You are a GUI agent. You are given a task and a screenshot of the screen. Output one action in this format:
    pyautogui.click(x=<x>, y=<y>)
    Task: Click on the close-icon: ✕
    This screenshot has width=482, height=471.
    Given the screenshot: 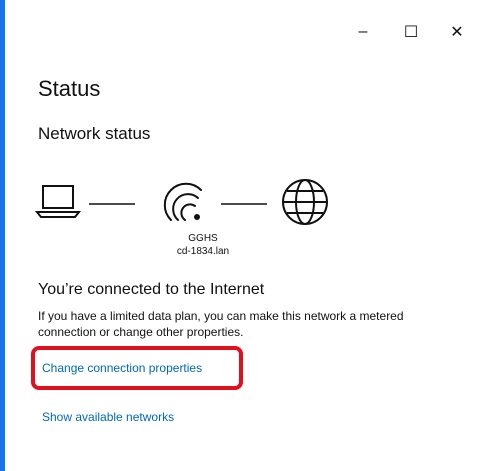 What is the action you would take?
    pyautogui.click(x=457, y=32)
    